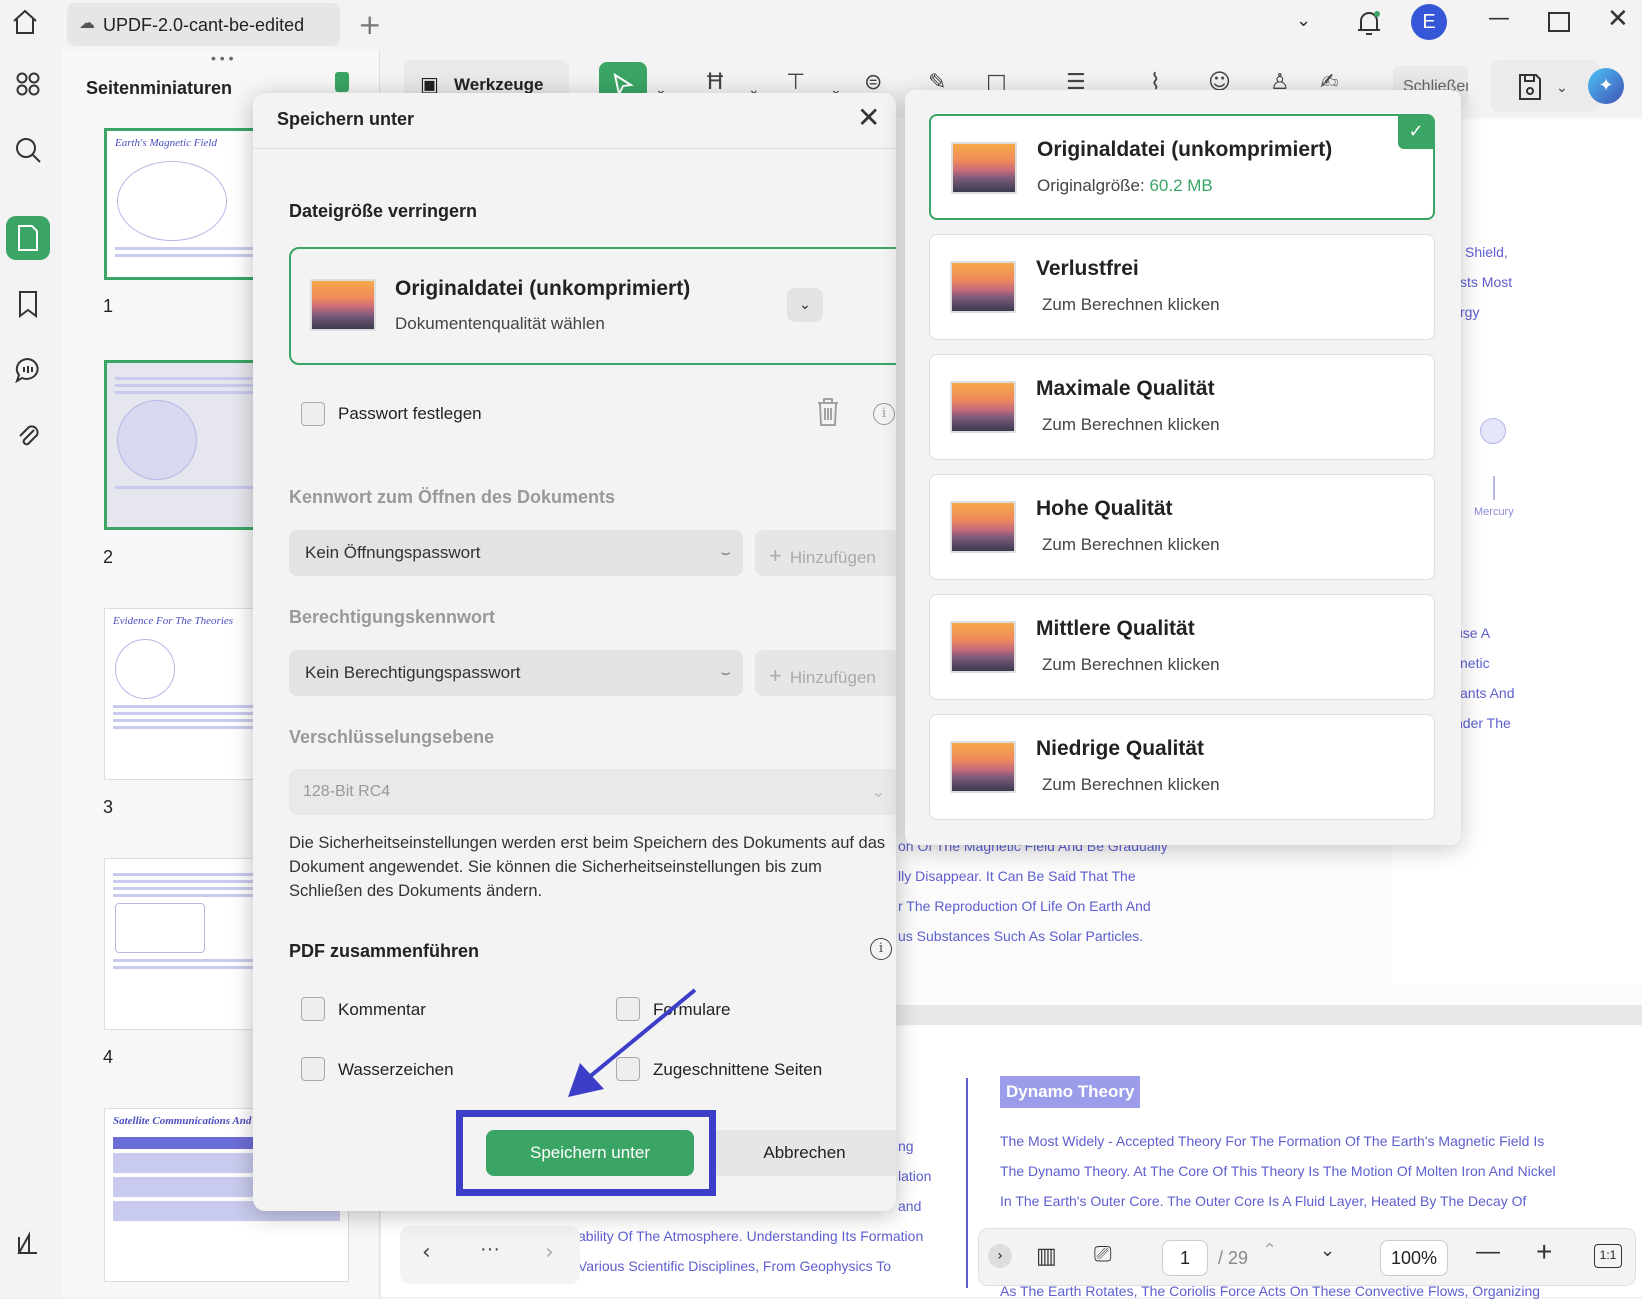 The height and width of the screenshot is (1299, 1642). I want to click on more-icon: ···, so click(490, 1249).